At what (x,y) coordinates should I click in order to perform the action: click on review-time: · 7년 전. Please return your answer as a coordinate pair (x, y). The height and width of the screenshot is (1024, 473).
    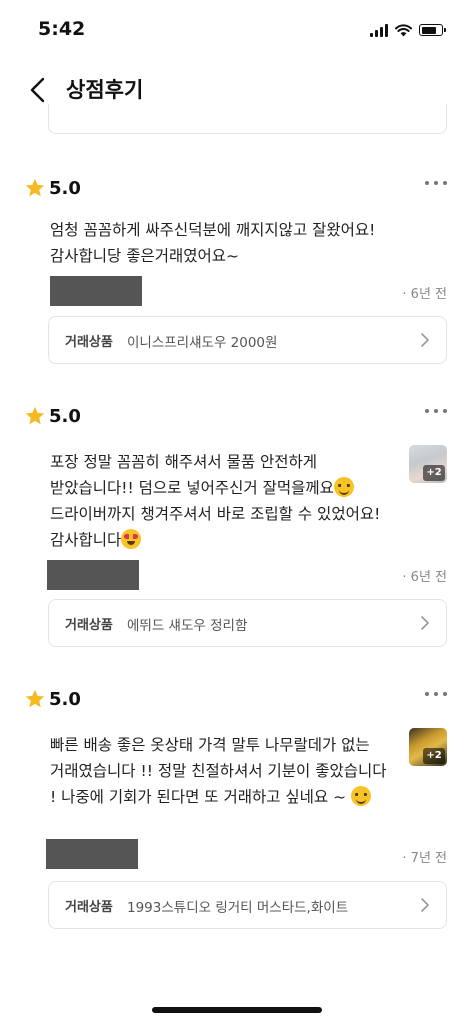
    Looking at the image, I should click on (424, 858).